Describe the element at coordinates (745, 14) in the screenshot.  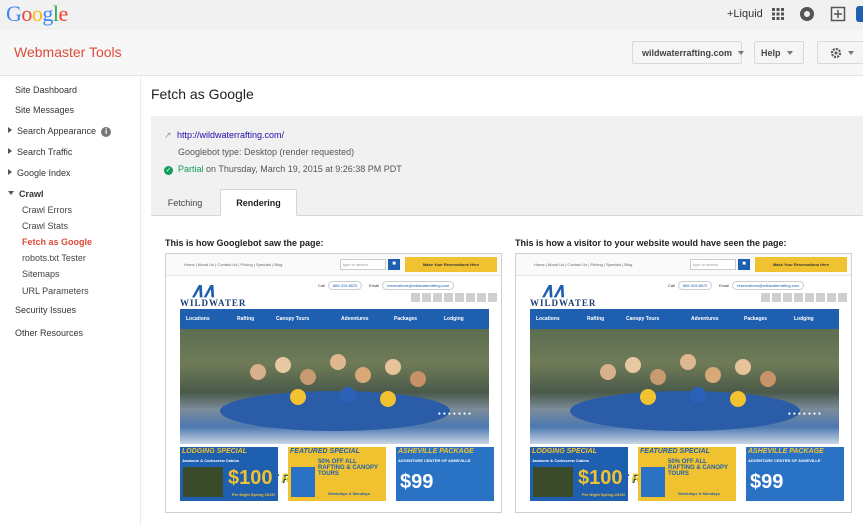
I see `plus-profile-link: +Liquid` at that location.